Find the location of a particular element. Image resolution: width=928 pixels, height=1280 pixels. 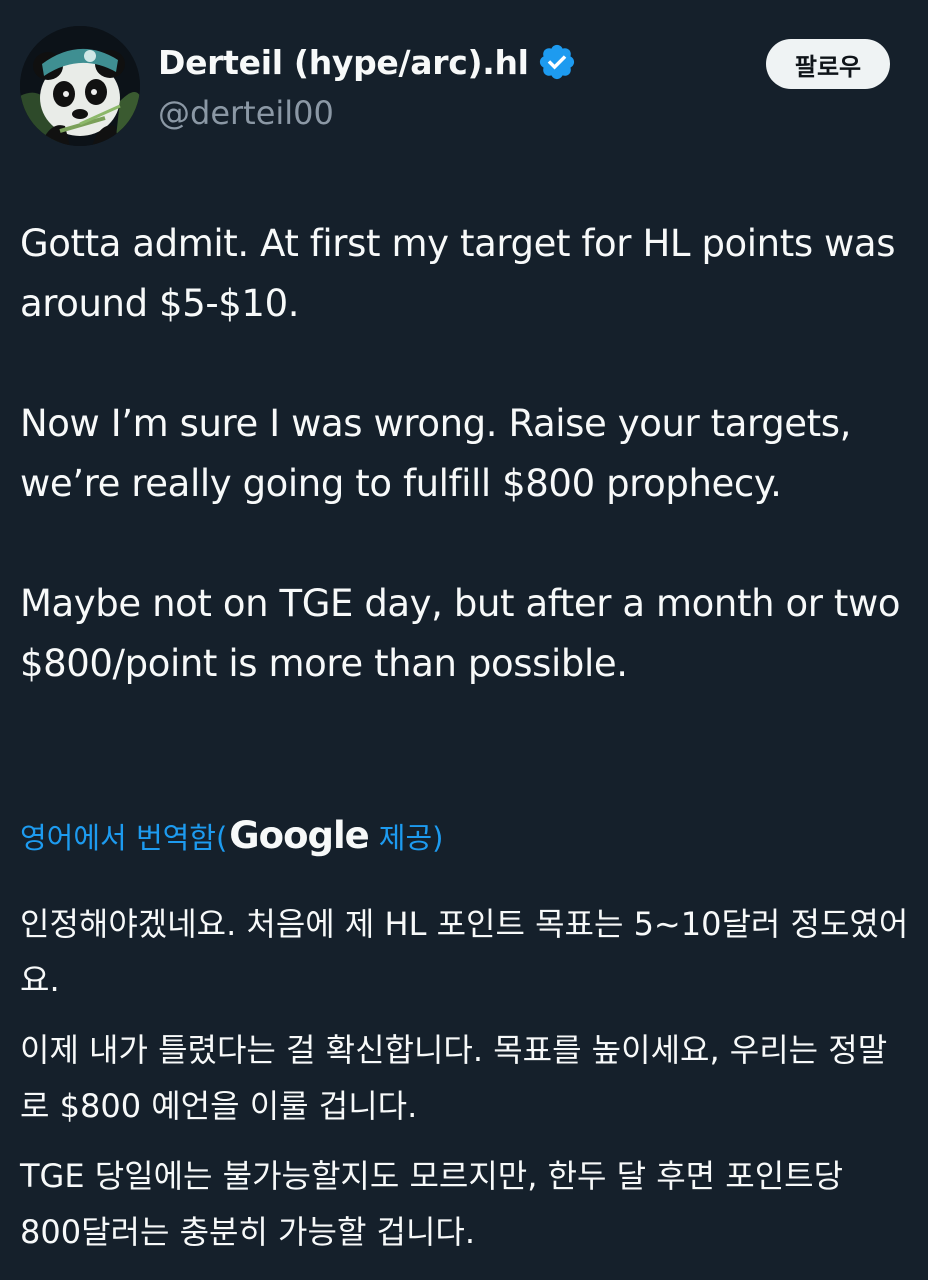

translation-paragraph: 인정해야겠네요. 처음에 제 HL 포인트 목표는 5~10달러 정도였어요. is located at coordinates (464, 952).